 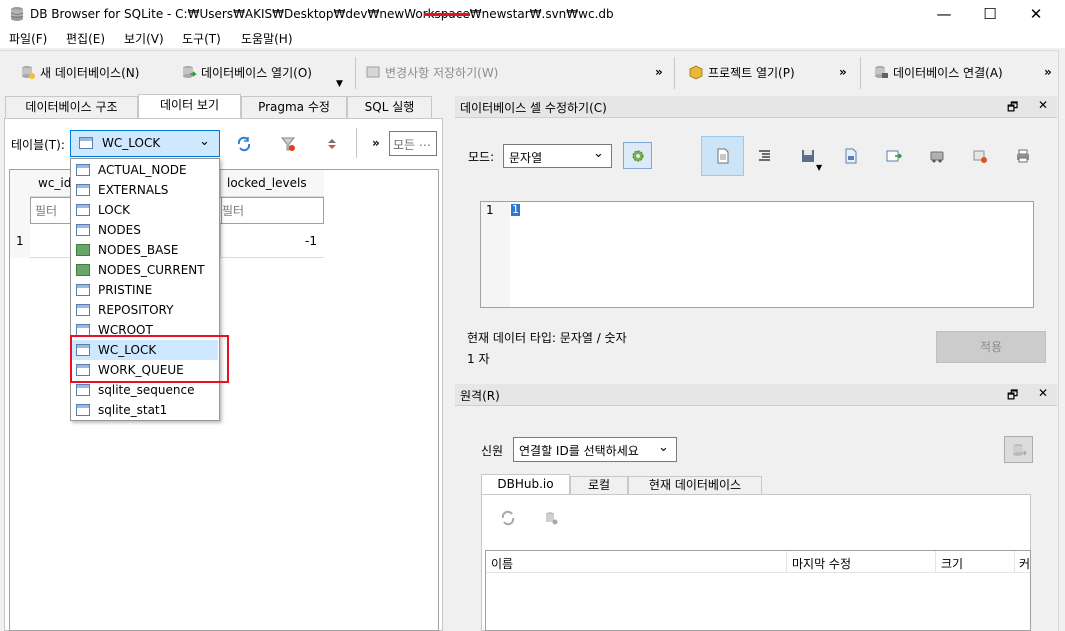 What do you see at coordinates (413, 143) in the screenshot?
I see `filter-all-input: 모든 ⋯` at bounding box center [413, 143].